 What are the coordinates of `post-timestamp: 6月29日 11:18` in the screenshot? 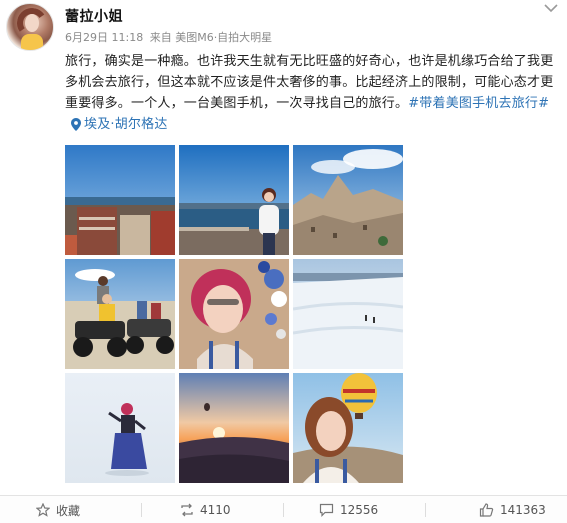 It's located at (104, 37).